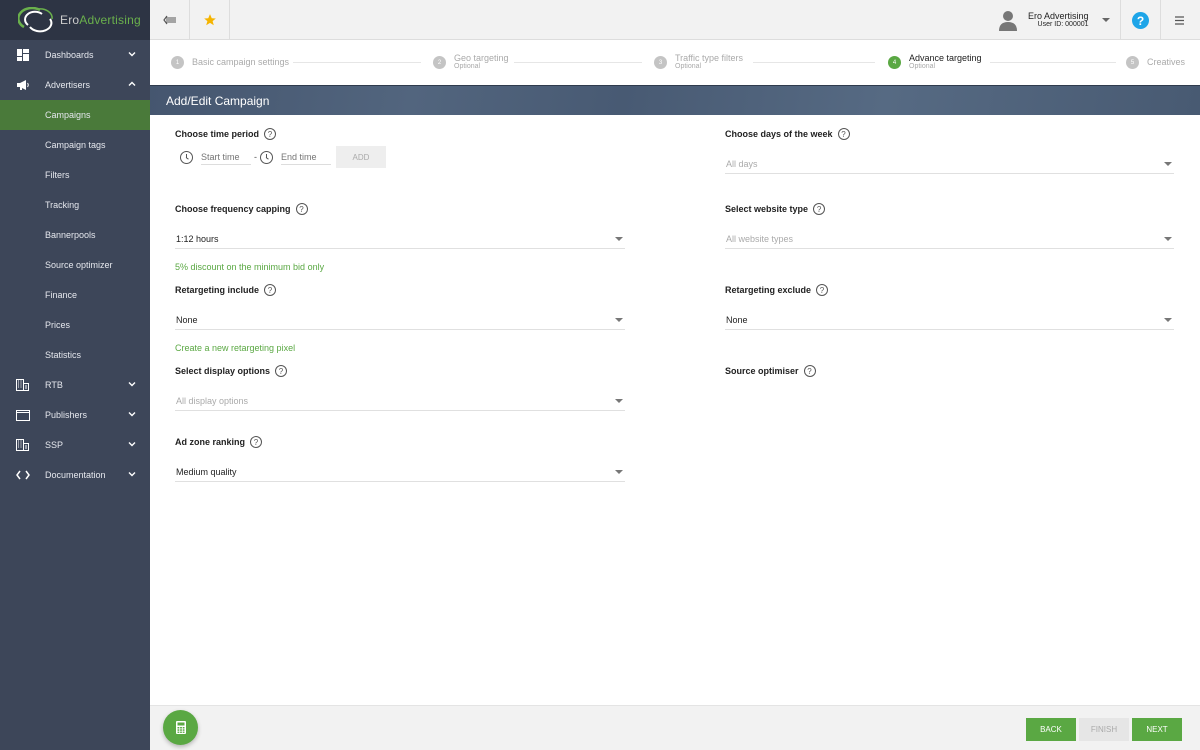  Describe the element at coordinates (949, 239) in the screenshot. I see `website-type-select: All website types` at that location.